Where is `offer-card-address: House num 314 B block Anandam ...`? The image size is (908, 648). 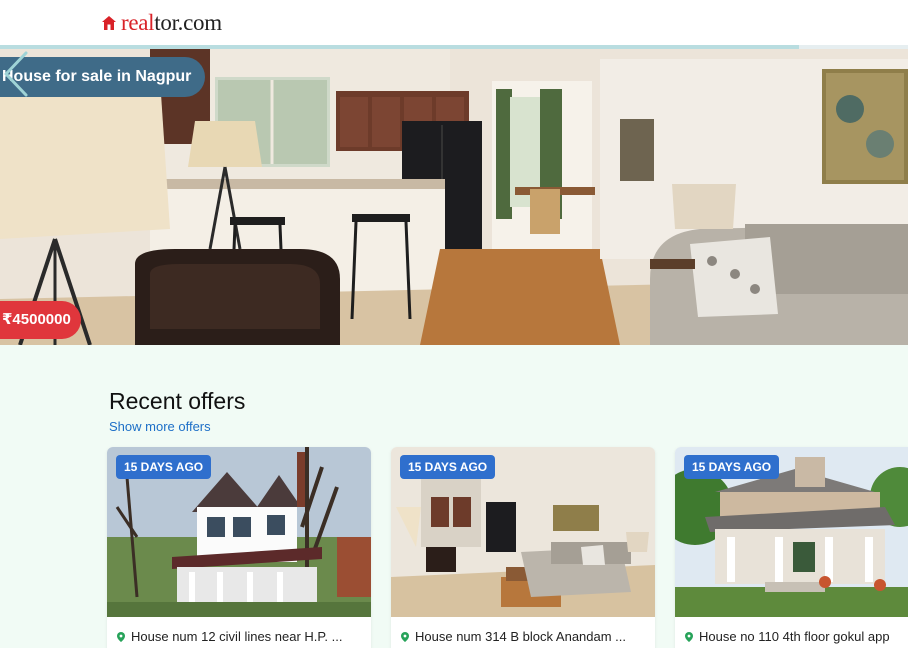
offer-card-address: House num 314 B block Anandam ... is located at coordinates (521, 636).